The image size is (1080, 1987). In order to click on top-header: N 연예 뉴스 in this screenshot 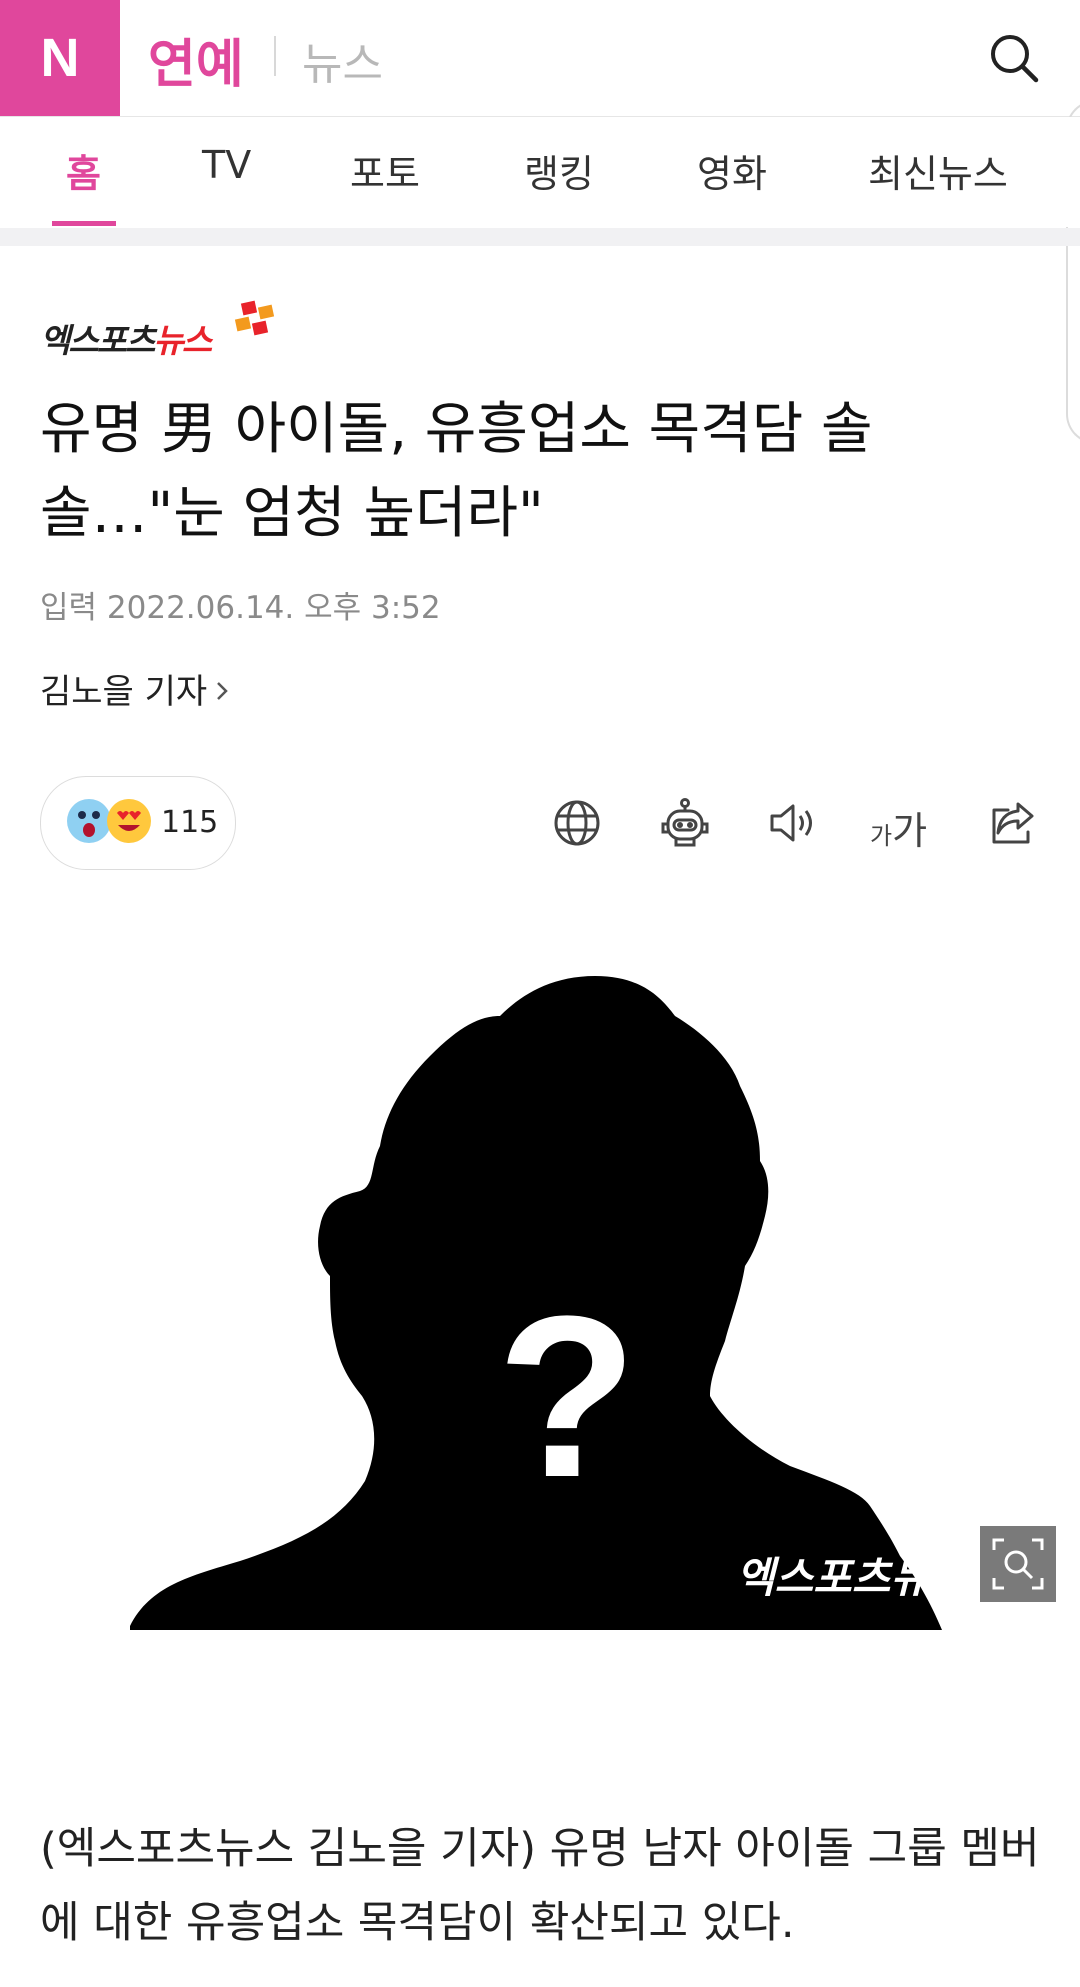, I will do `click(540, 58)`.